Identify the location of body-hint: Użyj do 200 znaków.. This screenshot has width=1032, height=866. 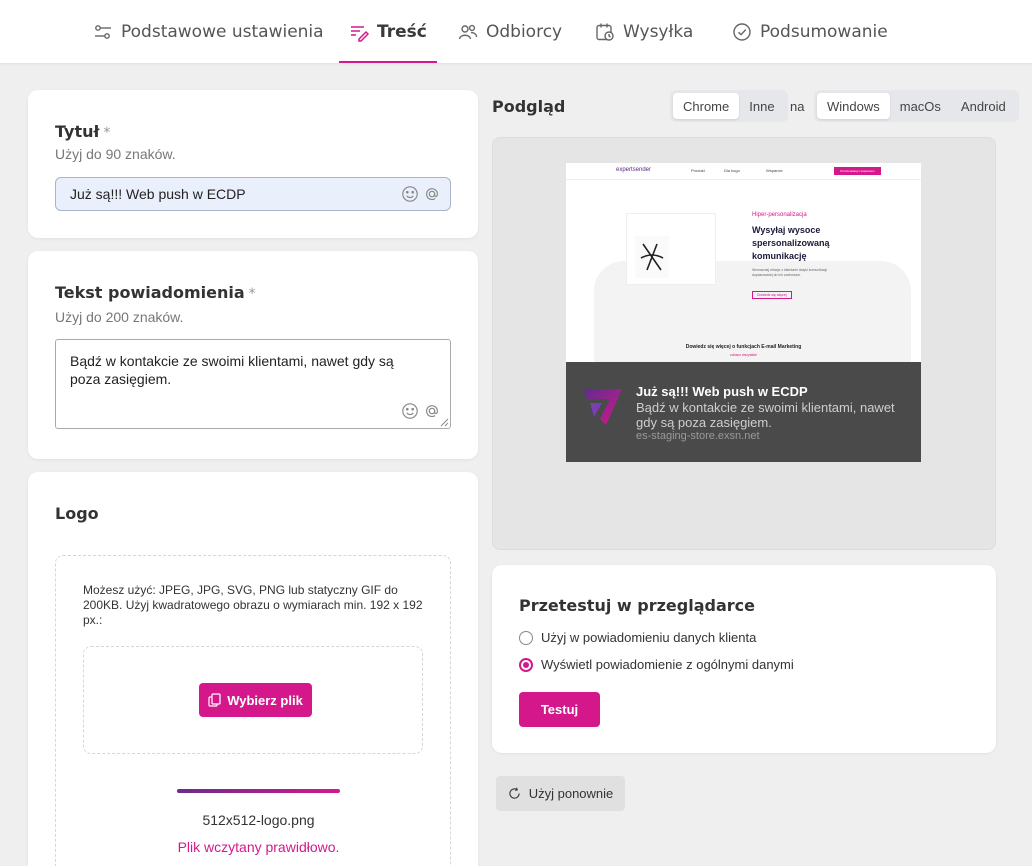
(119, 317).